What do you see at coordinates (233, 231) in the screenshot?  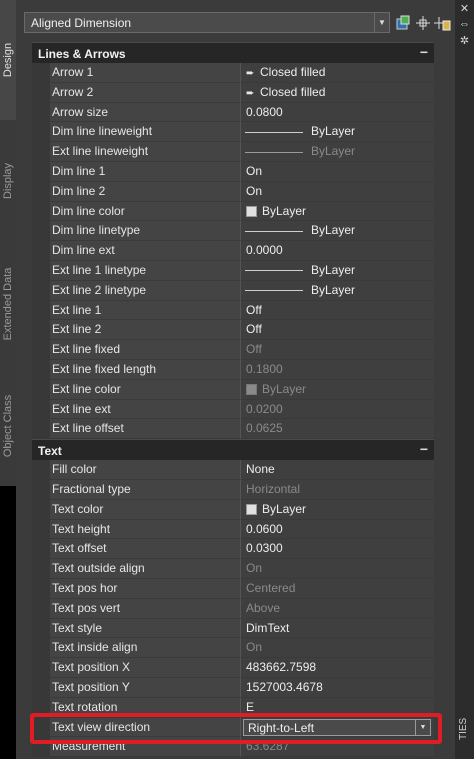 I see `property-row: Dim line linetype ByLayer` at bounding box center [233, 231].